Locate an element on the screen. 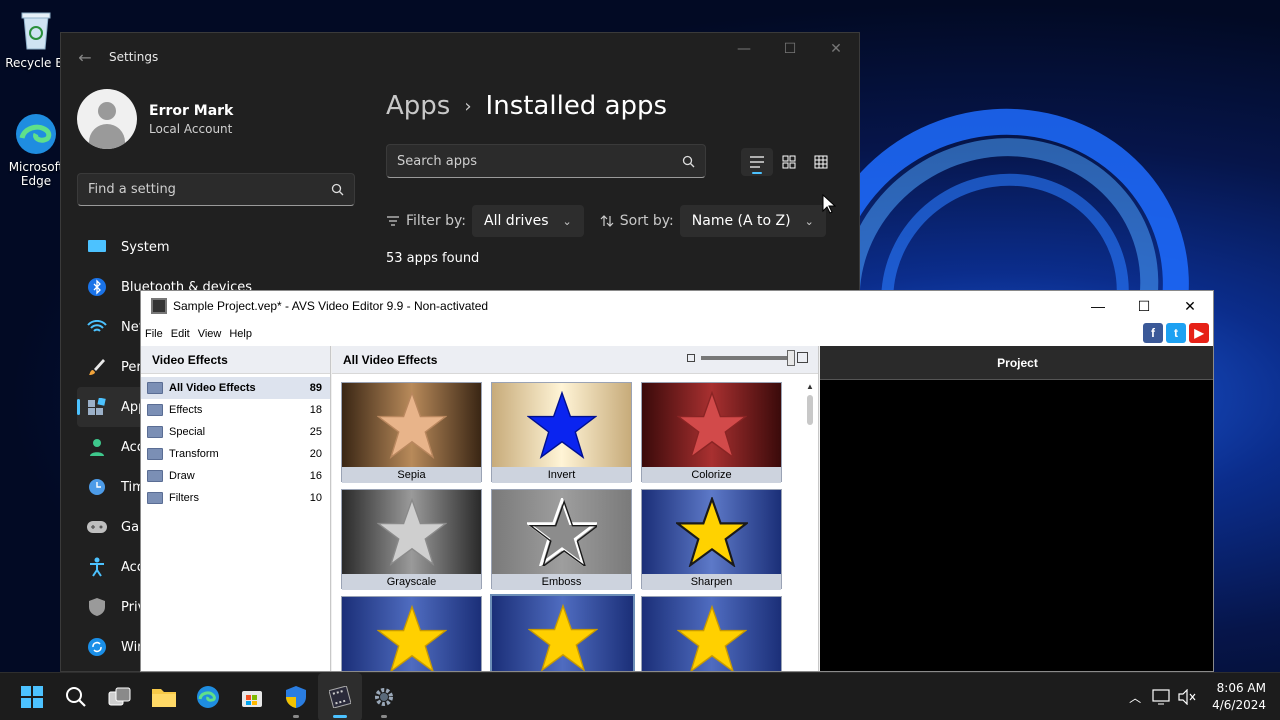  effect-tile-sepia: Sepia is located at coordinates (411, 432).